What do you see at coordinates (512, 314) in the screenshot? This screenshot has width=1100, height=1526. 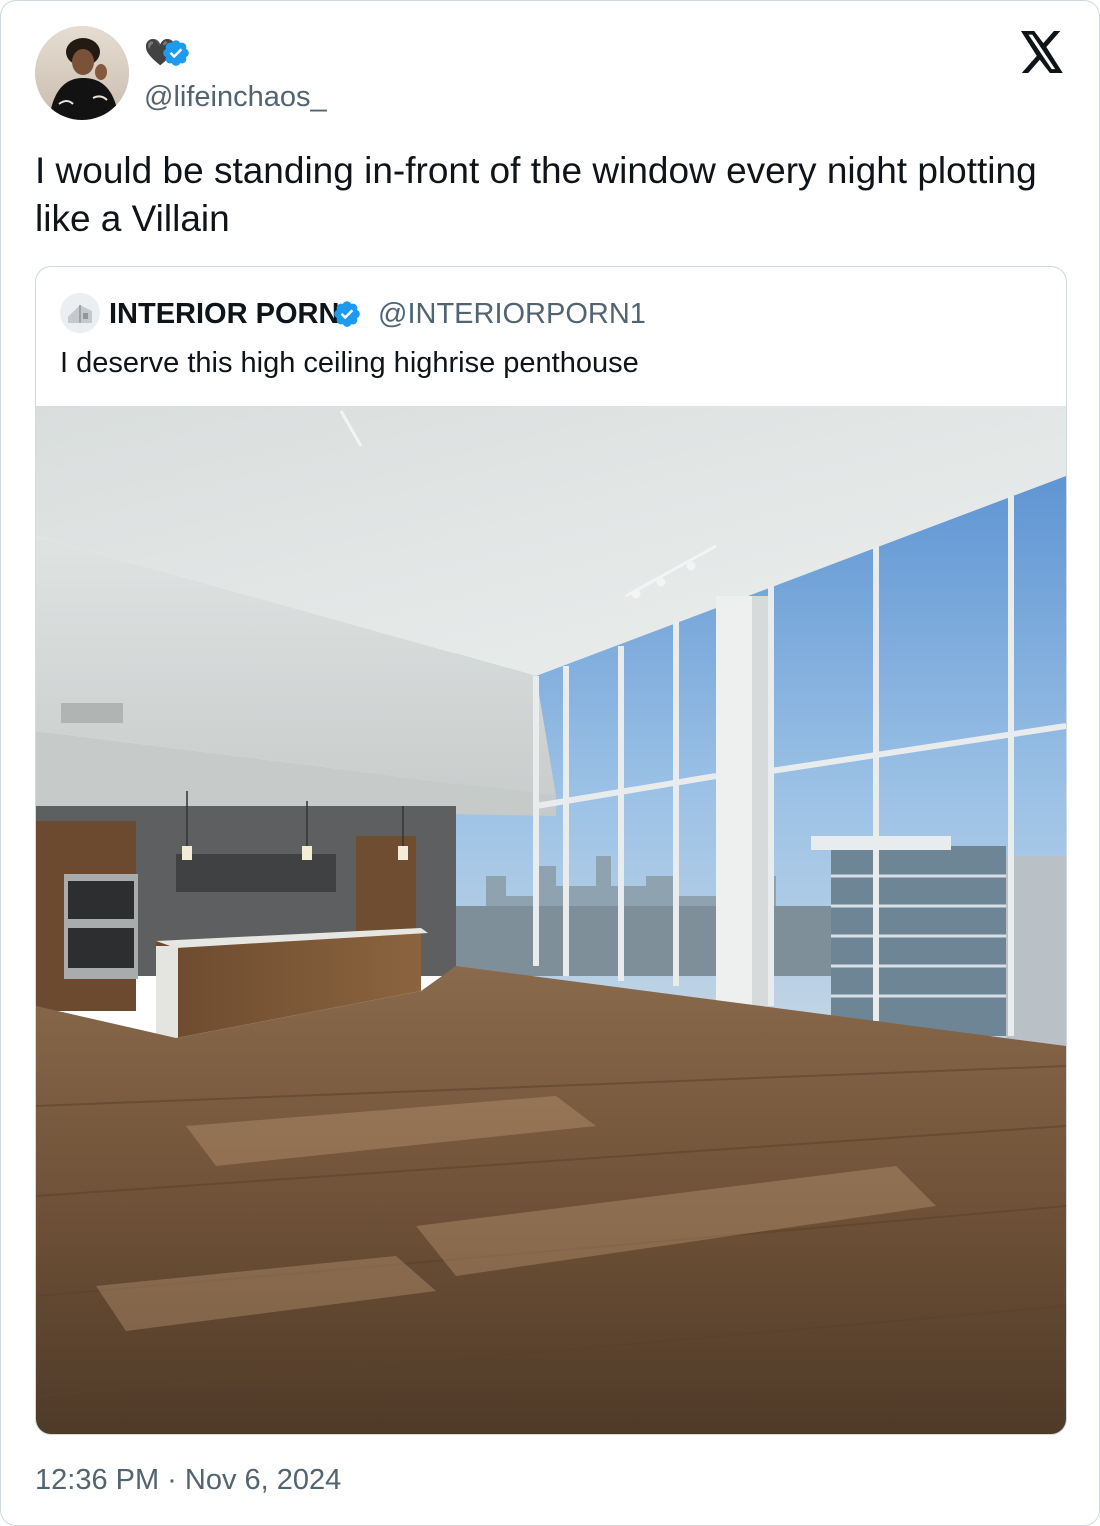 I see `quoted-author-handle: @INTERIORPORN1` at bounding box center [512, 314].